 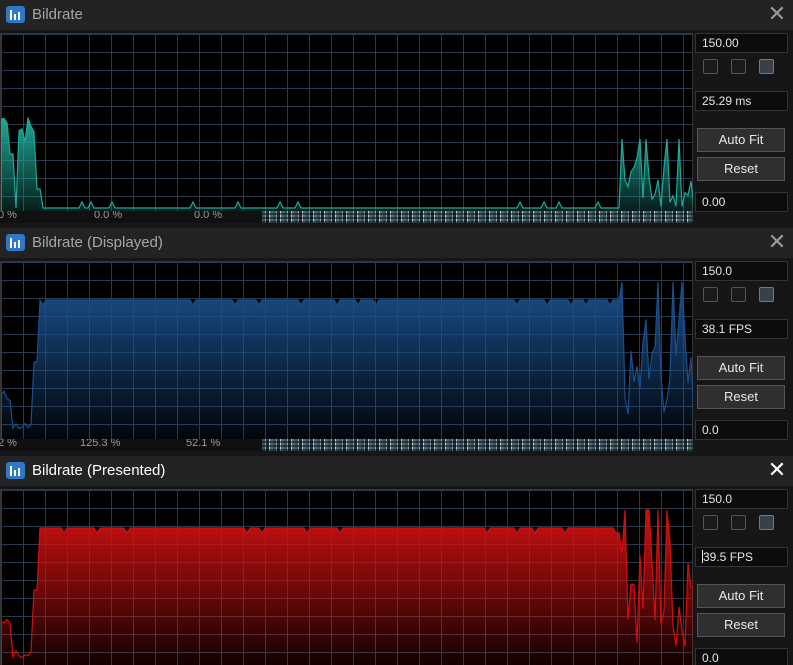 What do you see at coordinates (396, 471) in the screenshot?
I see `title-bar: Bildrate (Presented) ✕` at bounding box center [396, 471].